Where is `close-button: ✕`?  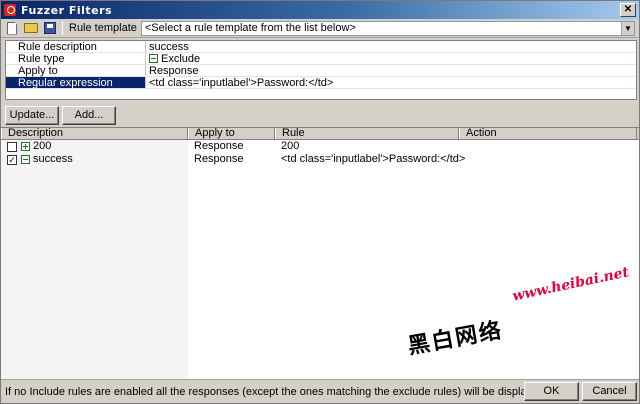 close-button: ✕ is located at coordinates (628, 10).